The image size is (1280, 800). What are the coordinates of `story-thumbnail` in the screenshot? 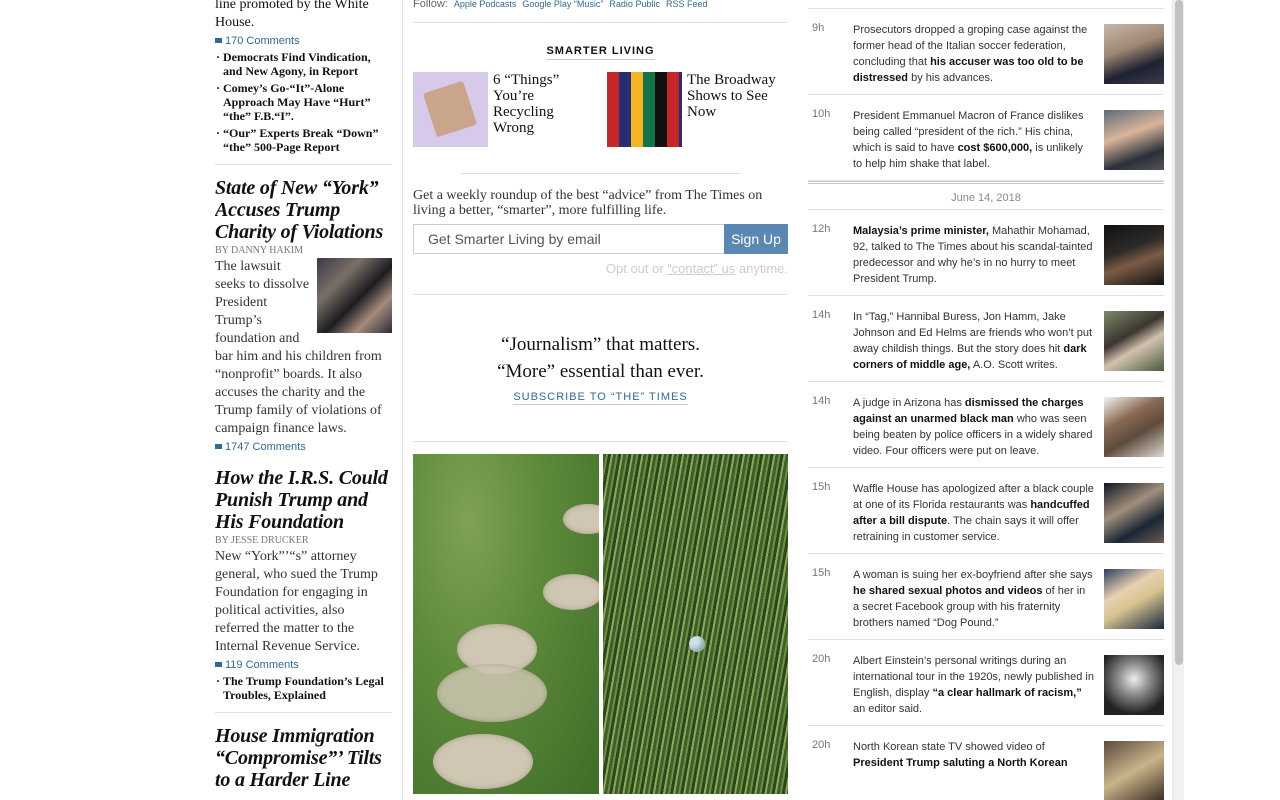 It's located at (354, 295).